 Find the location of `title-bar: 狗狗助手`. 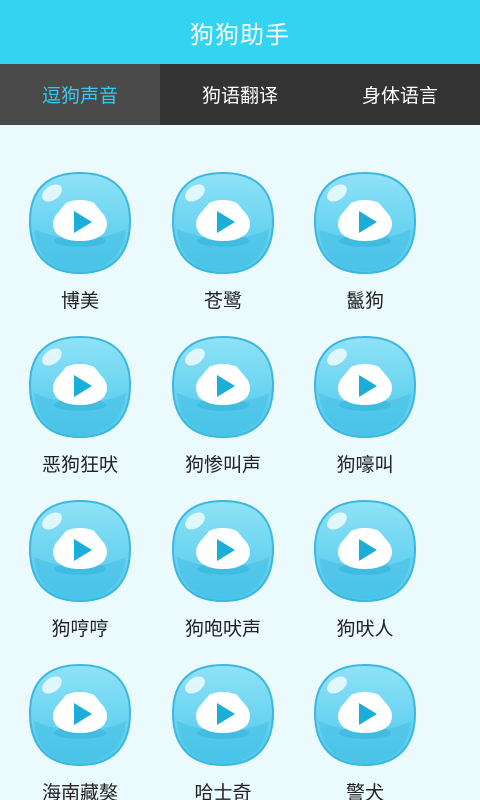

title-bar: 狗狗助手 is located at coordinates (240, 32).